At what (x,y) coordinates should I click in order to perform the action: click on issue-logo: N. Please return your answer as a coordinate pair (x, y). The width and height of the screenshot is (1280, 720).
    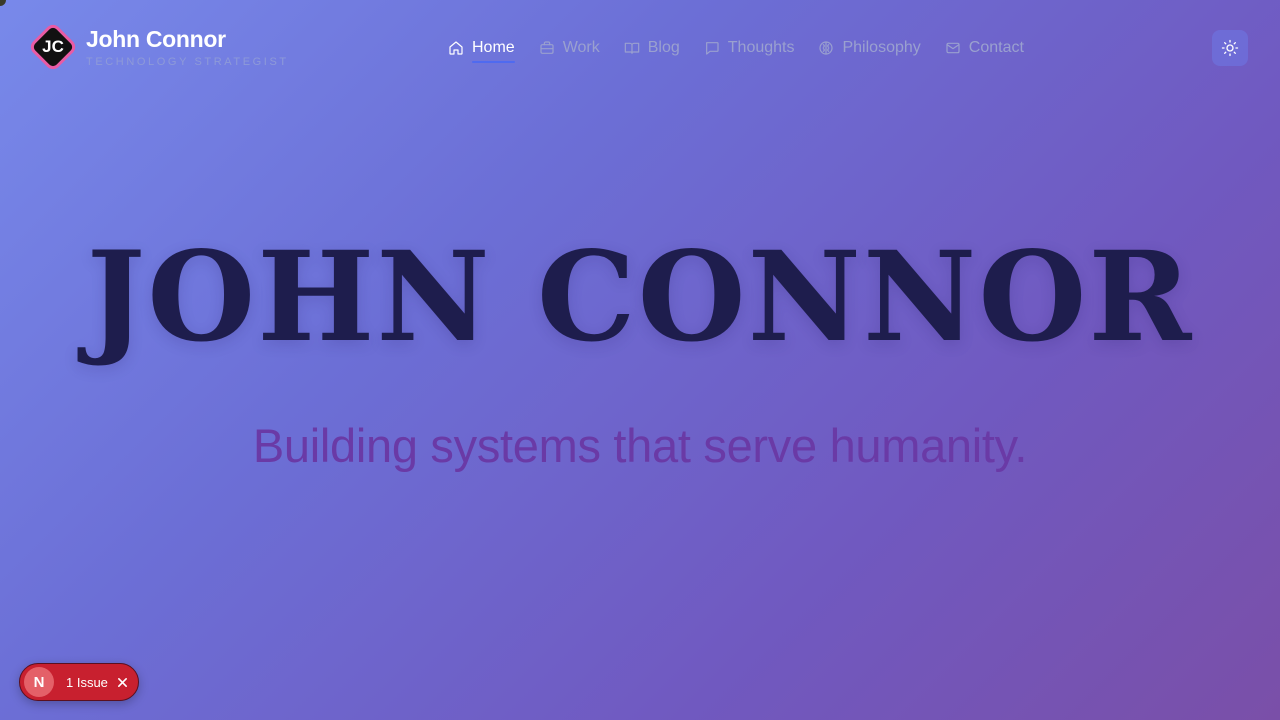
    Looking at the image, I should click on (39, 682).